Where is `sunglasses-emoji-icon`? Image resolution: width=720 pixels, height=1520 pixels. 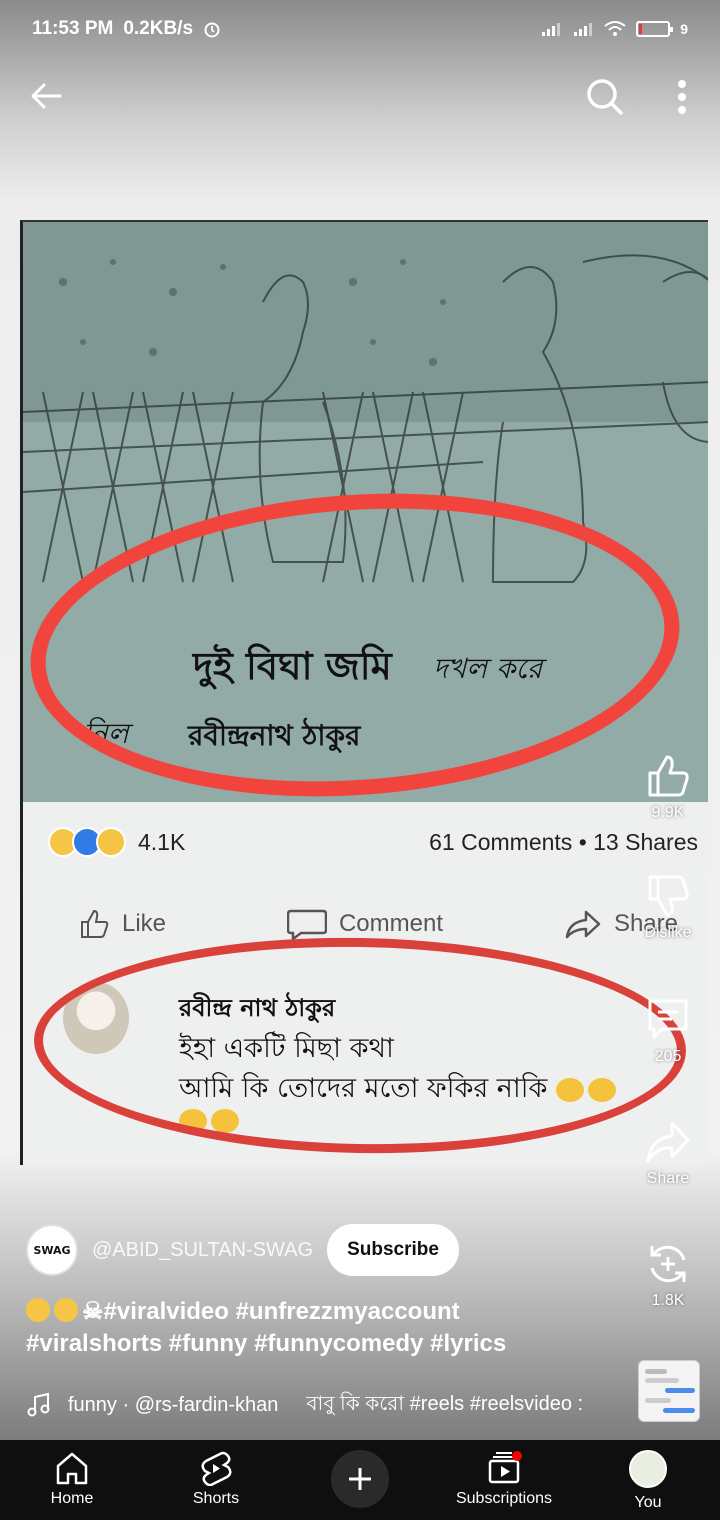
sunglasses-emoji-icon is located at coordinates (569, 1089).